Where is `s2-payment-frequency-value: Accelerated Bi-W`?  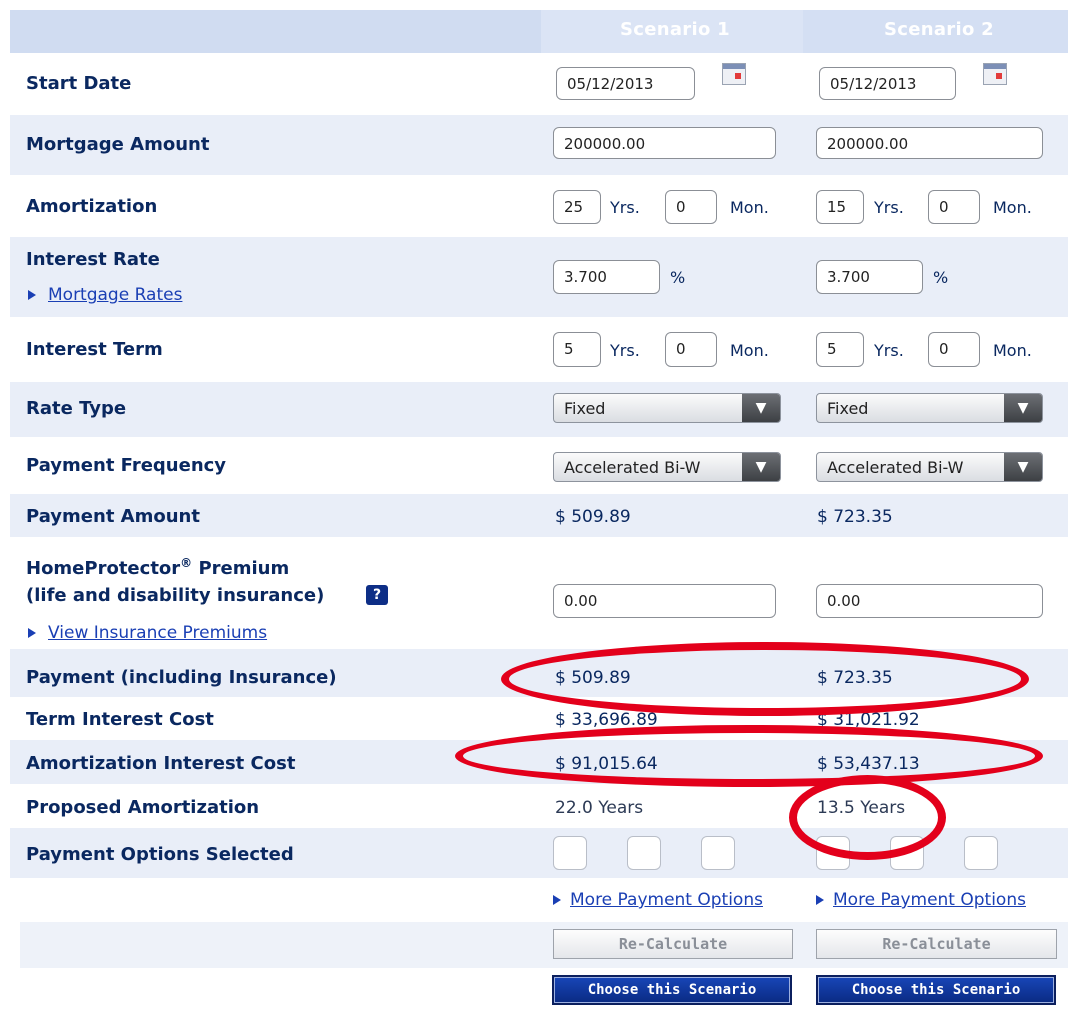 s2-payment-frequency-value: Accelerated Bi-W is located at coordinates (895, 467).